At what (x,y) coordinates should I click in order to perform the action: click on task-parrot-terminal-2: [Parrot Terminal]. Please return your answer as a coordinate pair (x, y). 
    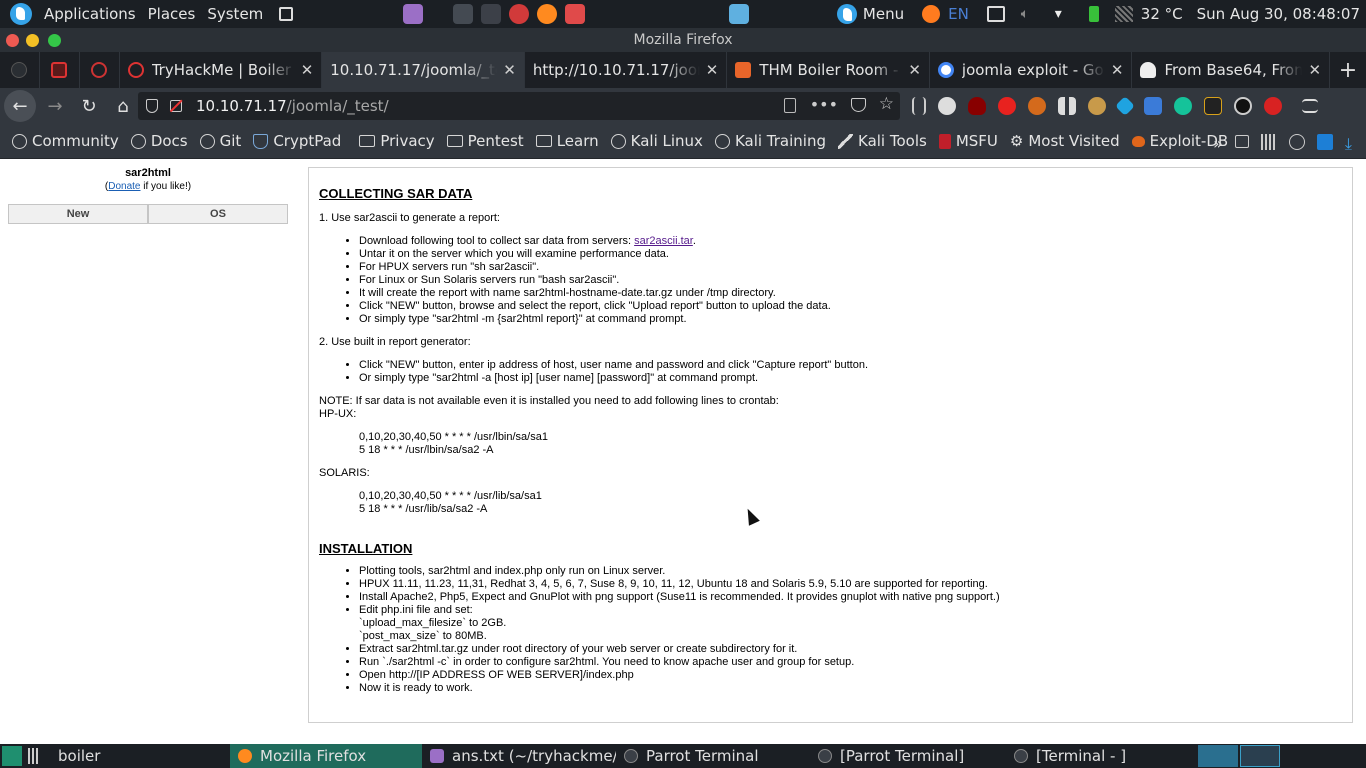
    Looking at the image, I should click on (908, 756).